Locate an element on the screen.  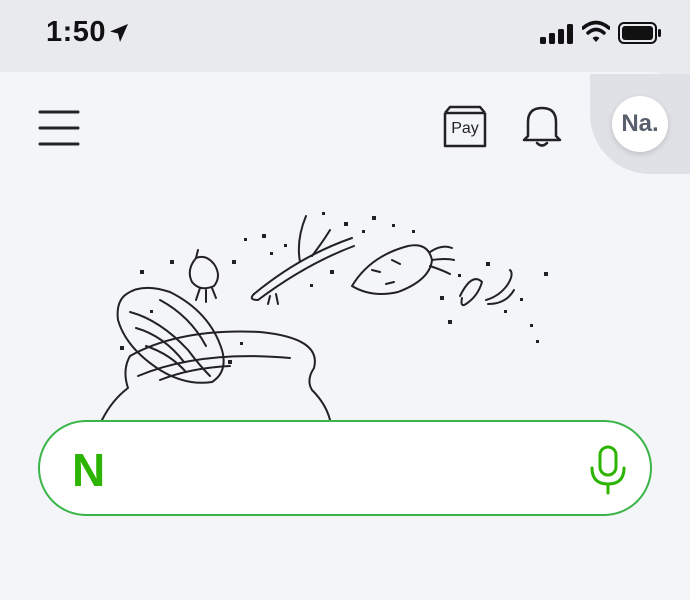
hamburger-menu-icon is located at coordinates (60, 128).